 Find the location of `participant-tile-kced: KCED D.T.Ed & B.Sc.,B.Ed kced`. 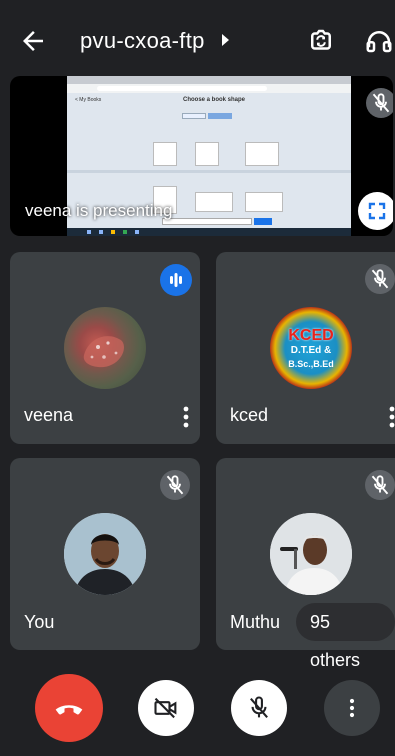

participant-tile-kced: KCED D.T.Ed & B.Sc.,B.Ed kced is located at coordinates (305, 348).